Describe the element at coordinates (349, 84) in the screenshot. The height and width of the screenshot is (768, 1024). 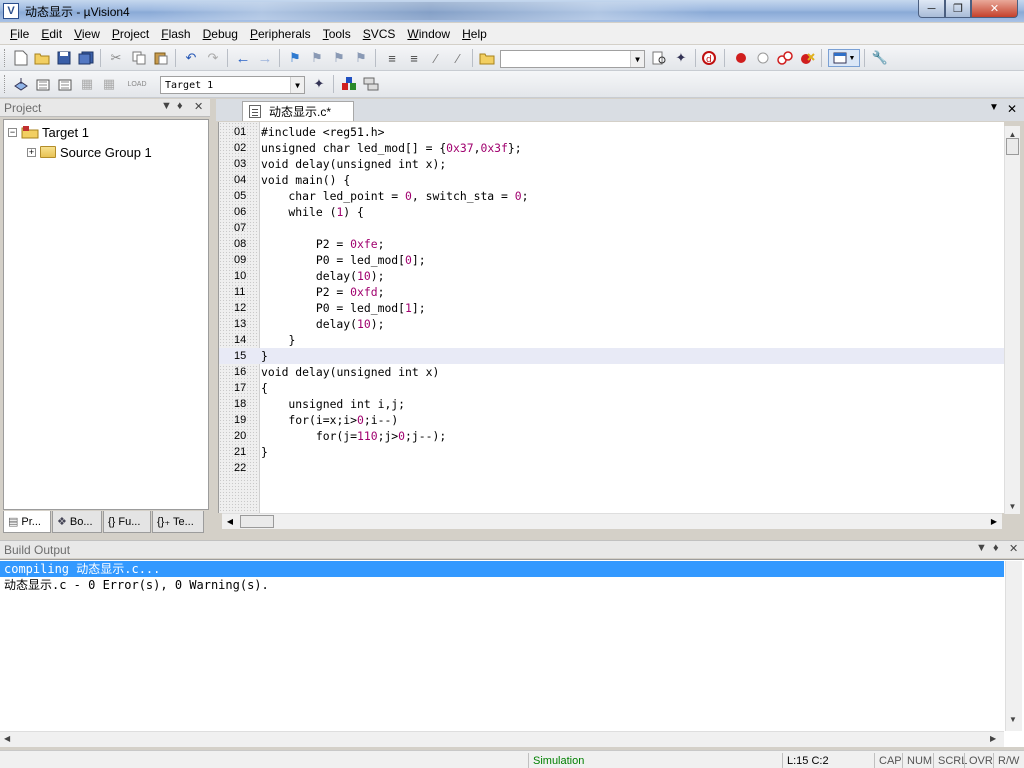
I see `manage-components-icon` at that location.